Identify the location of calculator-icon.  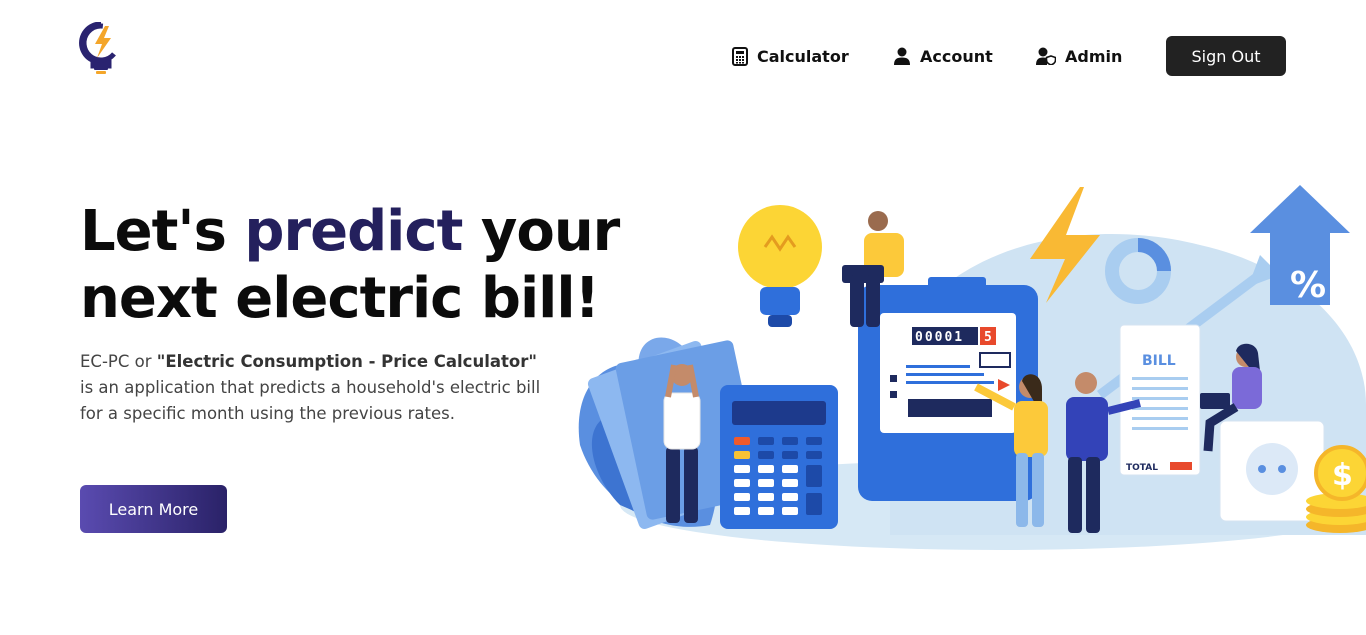
(740, 56).